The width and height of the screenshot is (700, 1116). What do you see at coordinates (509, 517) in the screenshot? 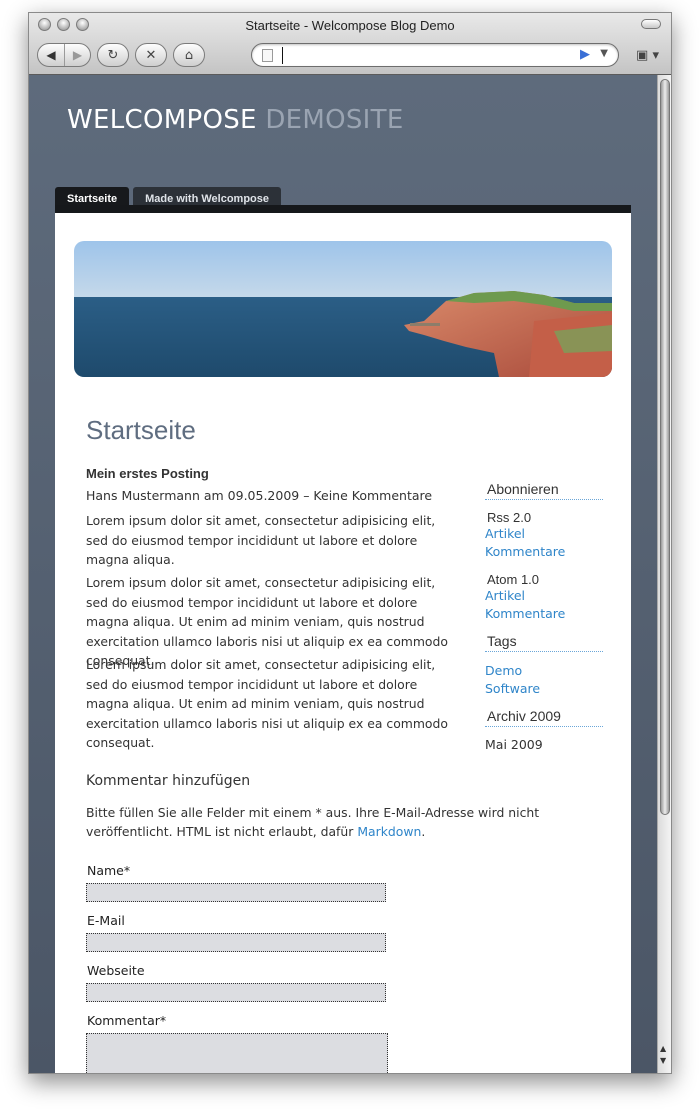
I see `rss-label: Rss 2.0` at bounding box center [509, 517].